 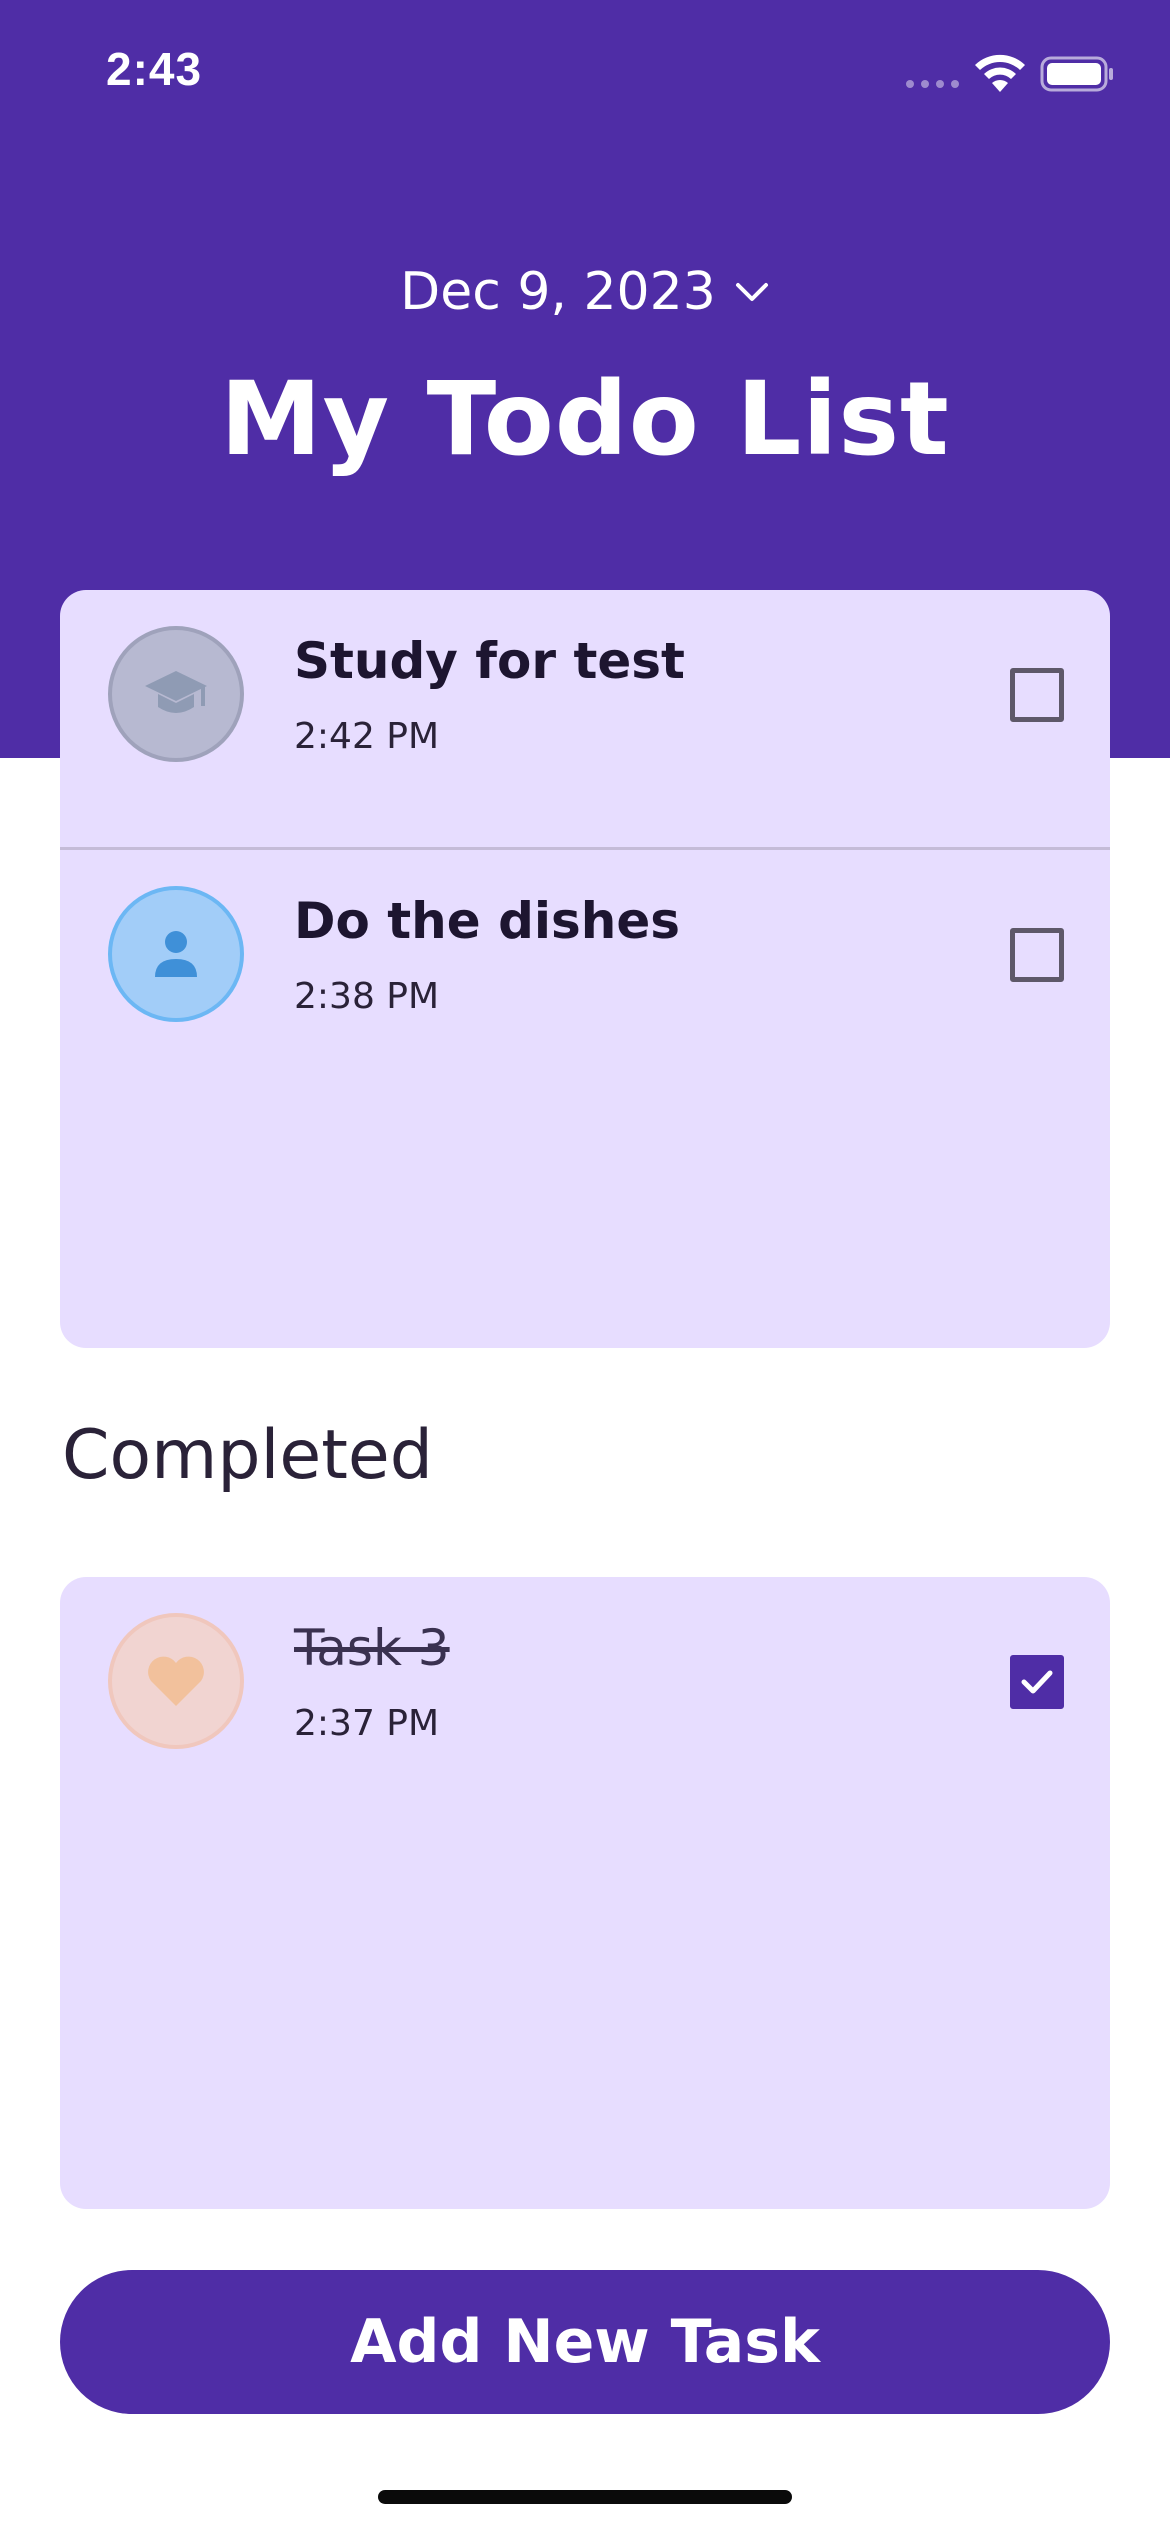 I want to click on wifi-icon, so click(x=1000, y=73).